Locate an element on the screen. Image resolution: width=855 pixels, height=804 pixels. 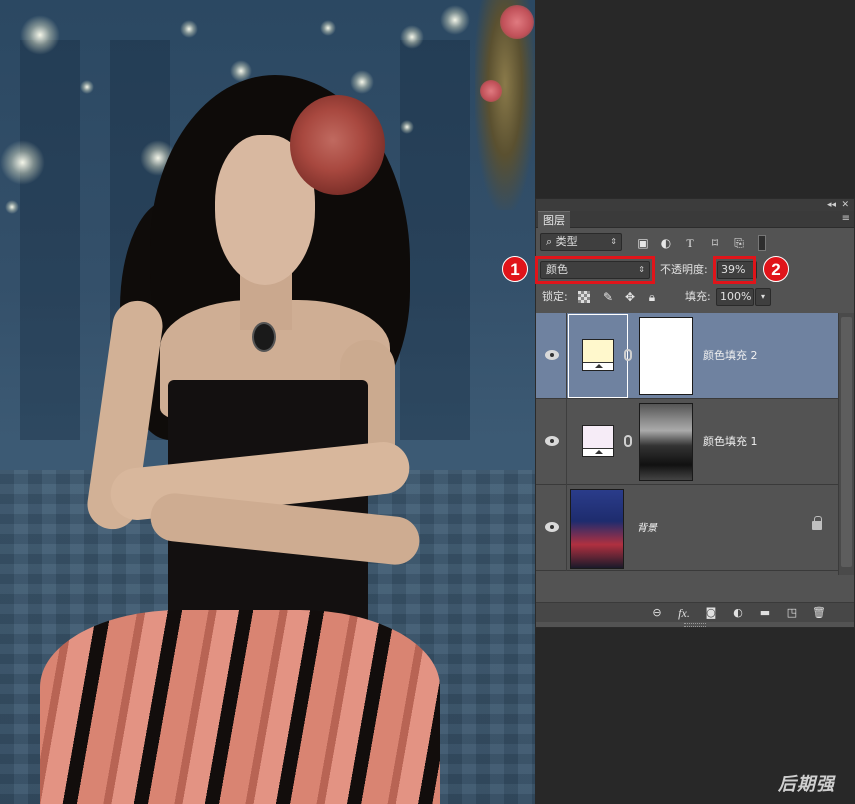
layer-name: 背景 is located at coordinates (647, 526).